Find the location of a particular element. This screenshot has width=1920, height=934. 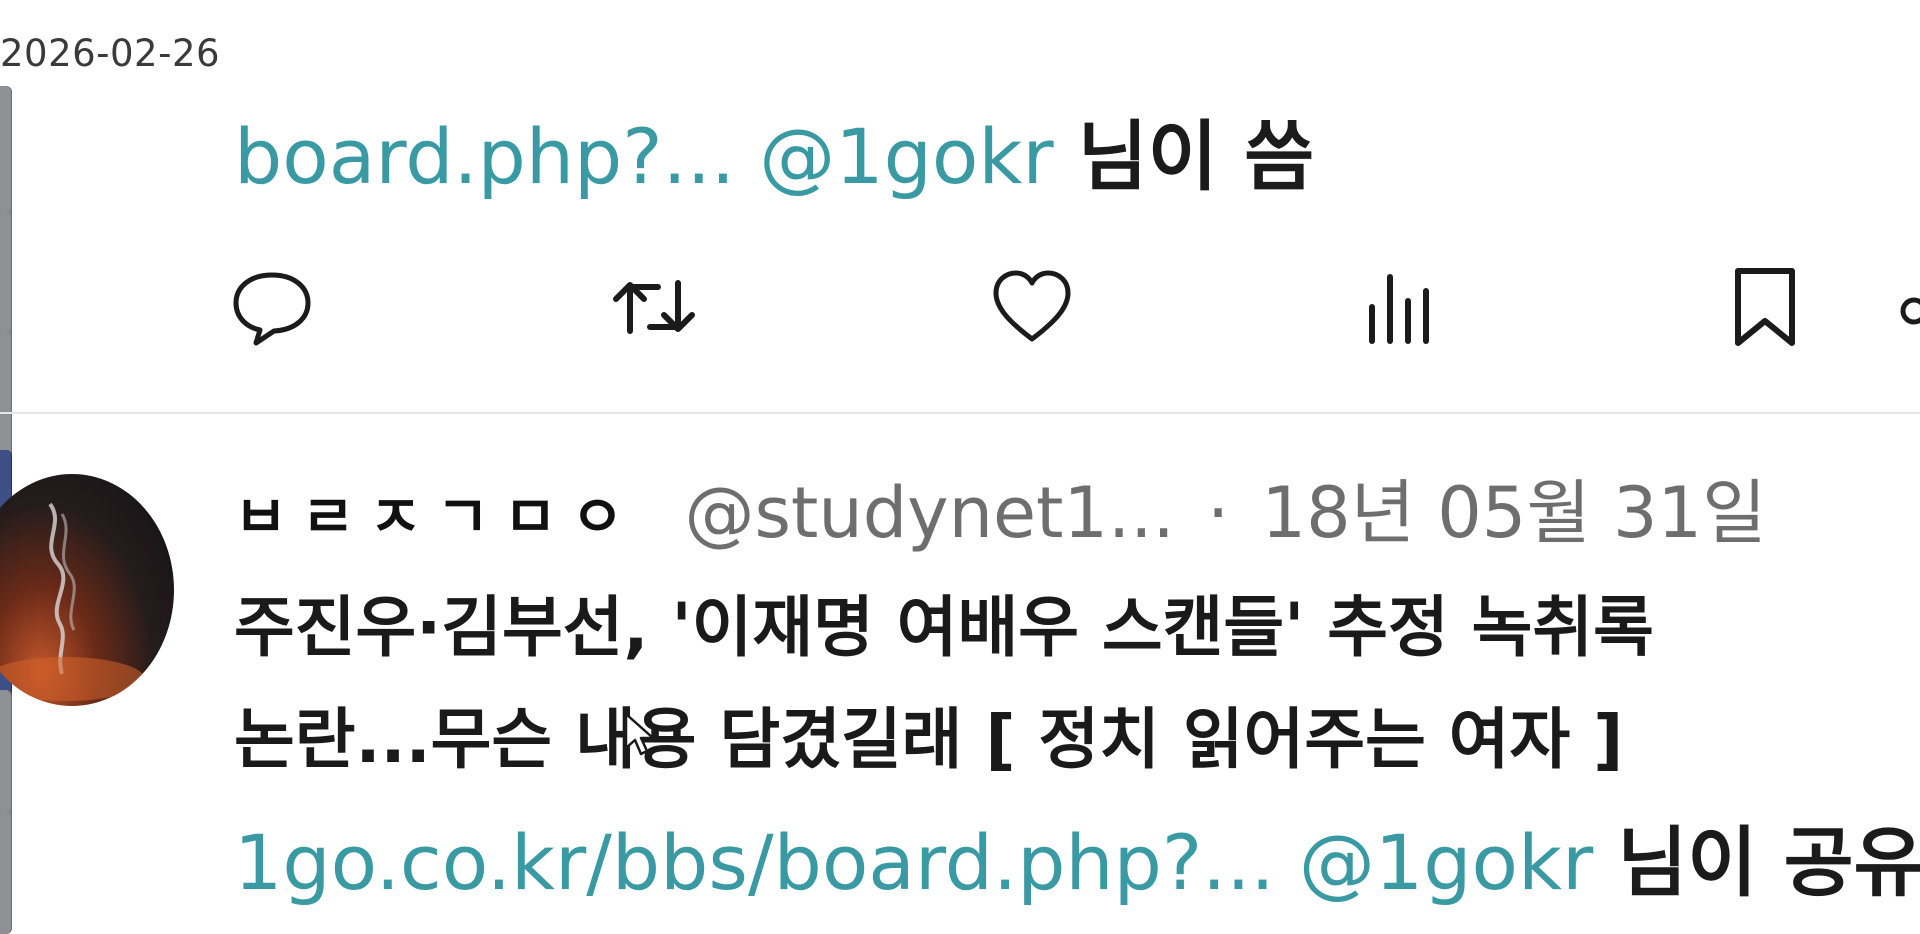

like-button is located at coordinates (1032, 307).